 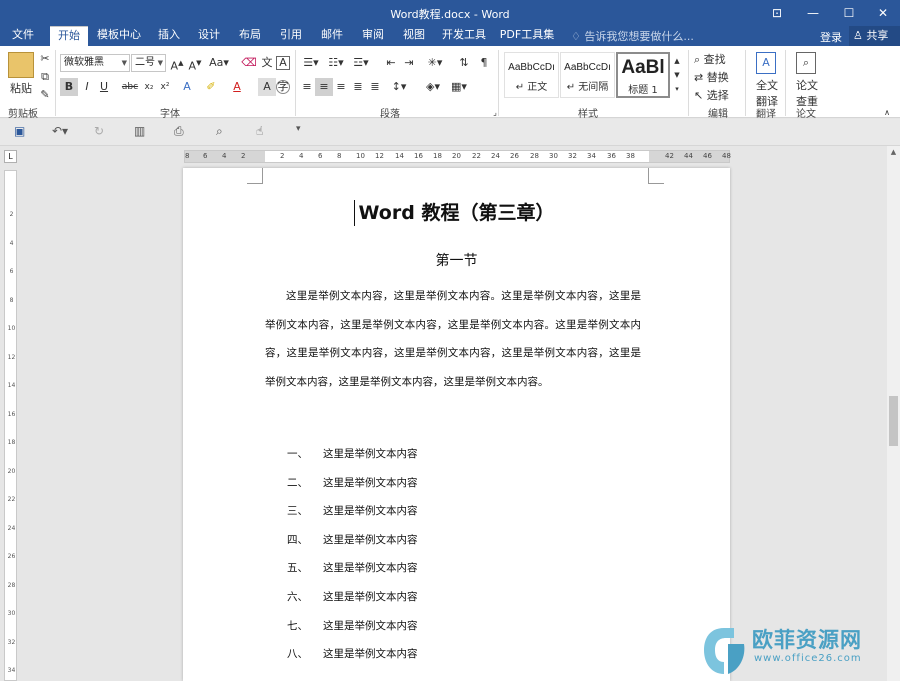 I want to click on text-effects-icon: A, so click(x=187, y=87).